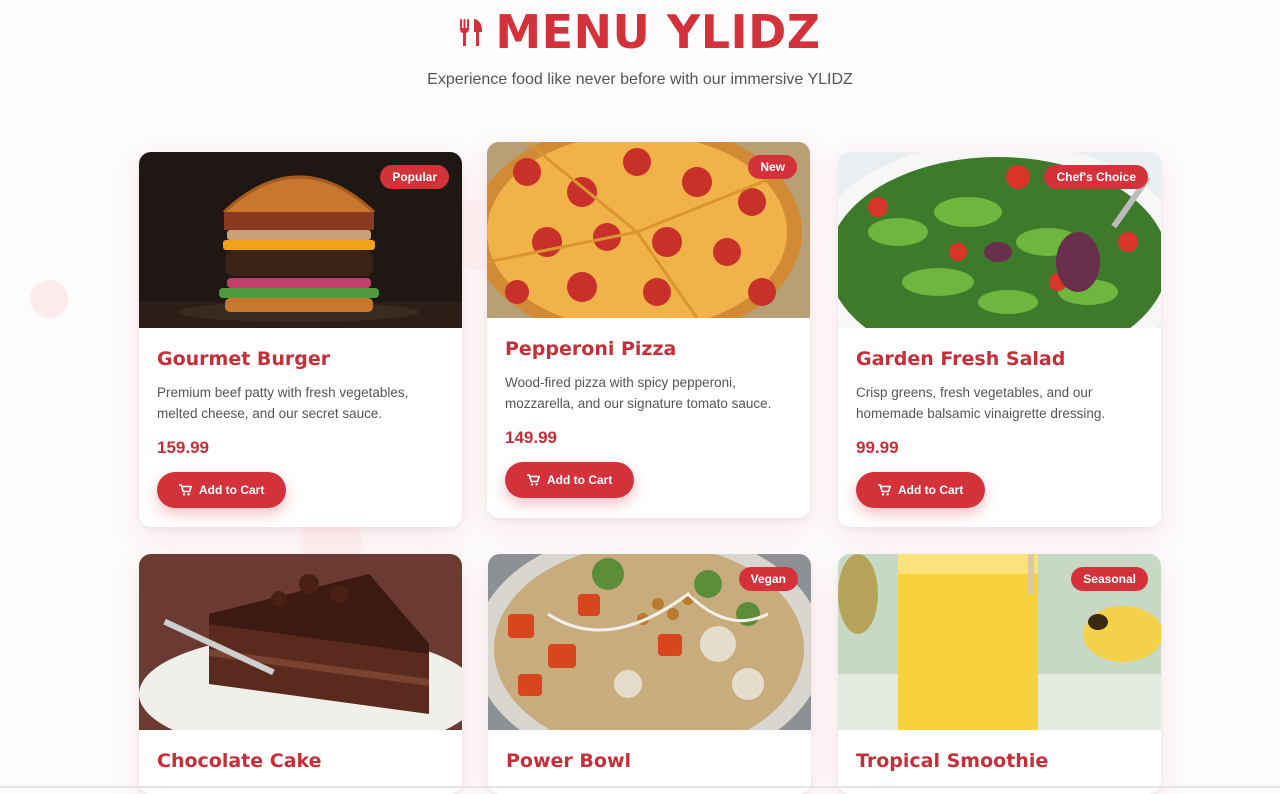  Describe the element at coordinates (952, 761) in the screenshot. I see `item-name: Tropical Smoothie` at that location.